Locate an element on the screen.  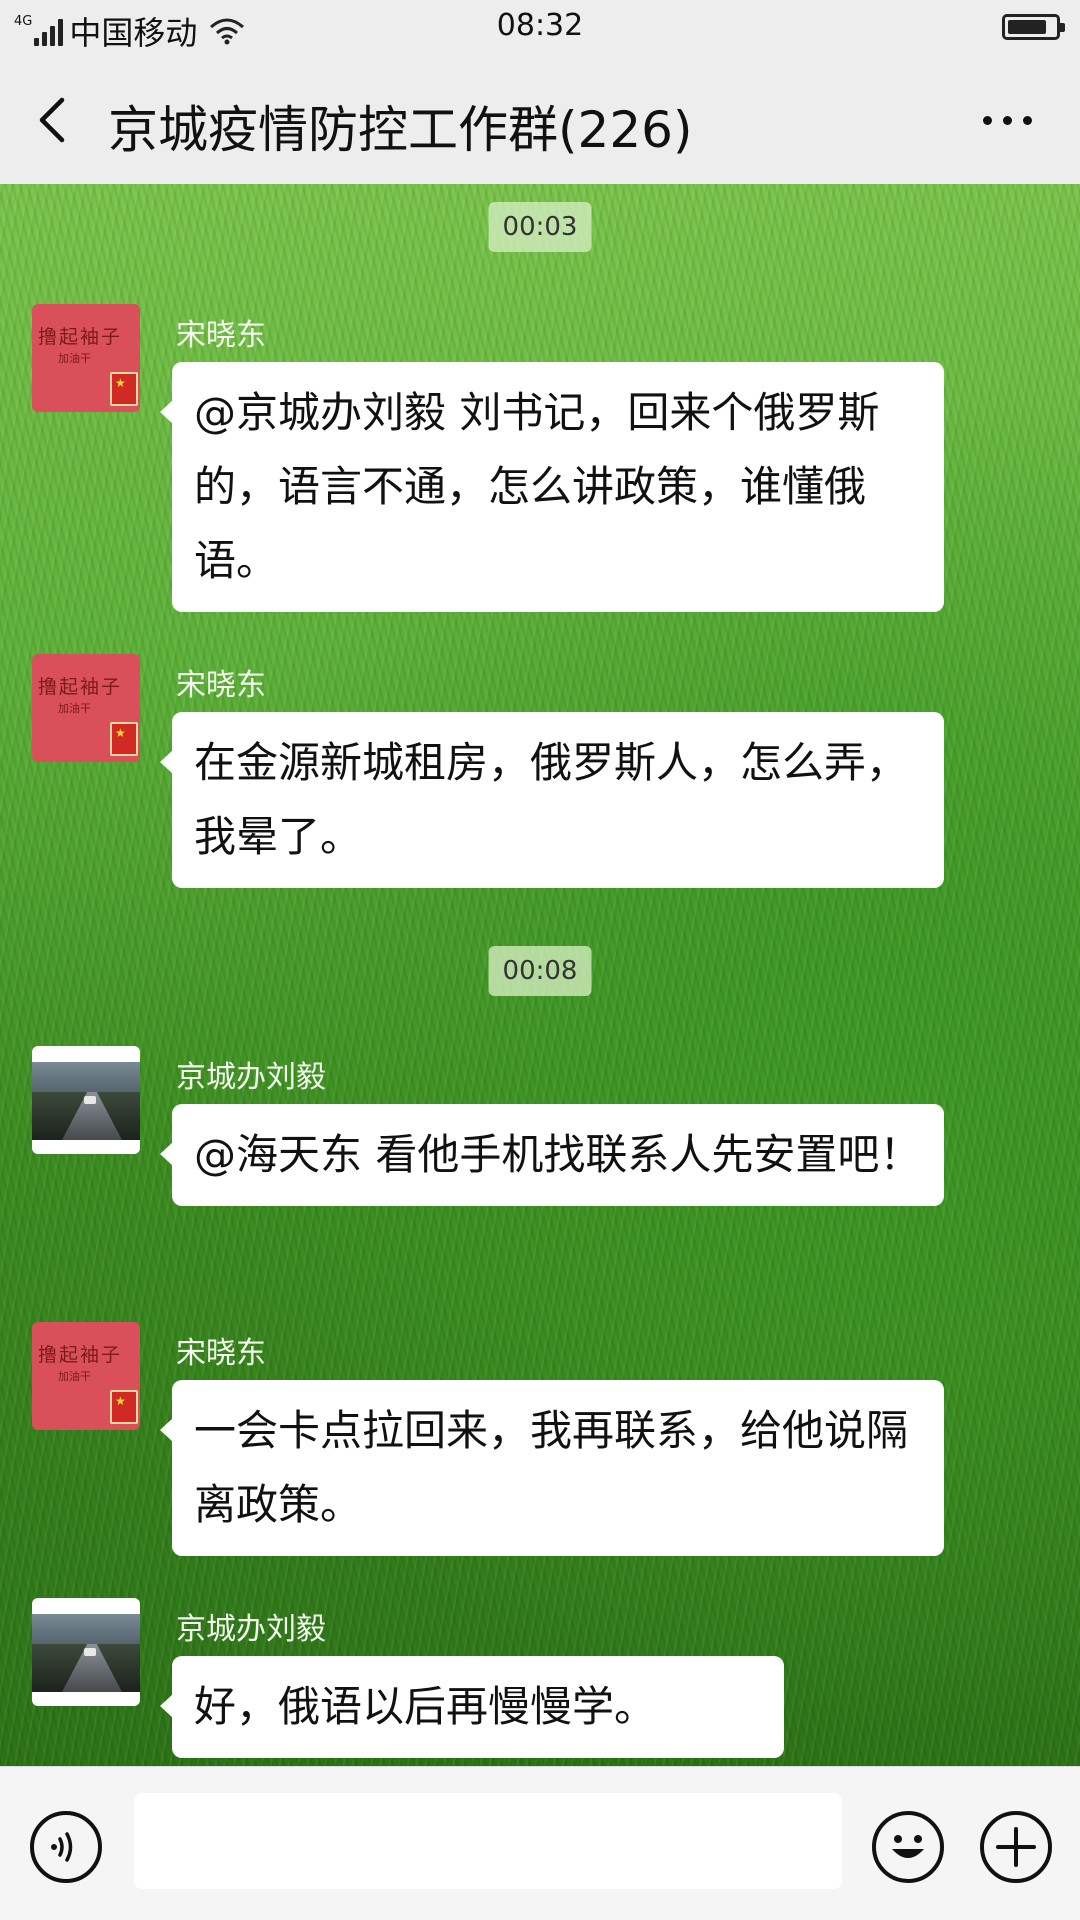
battery-icon is located at coordinates (1033, 27).